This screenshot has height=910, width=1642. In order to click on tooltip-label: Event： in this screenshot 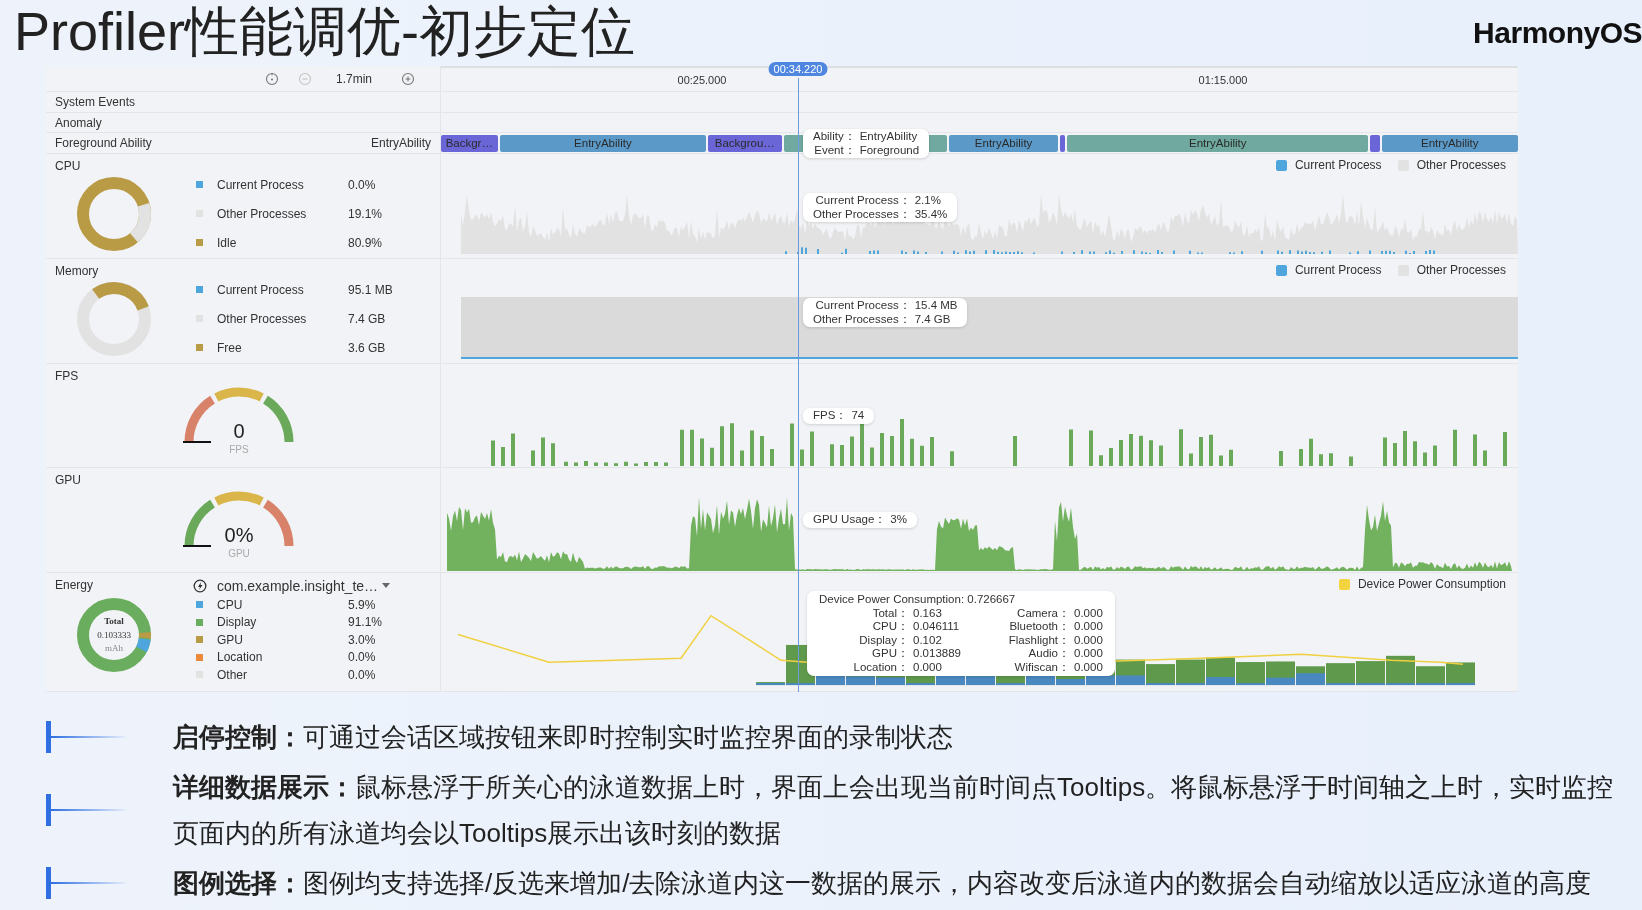, I will do `click(834, 150)`.